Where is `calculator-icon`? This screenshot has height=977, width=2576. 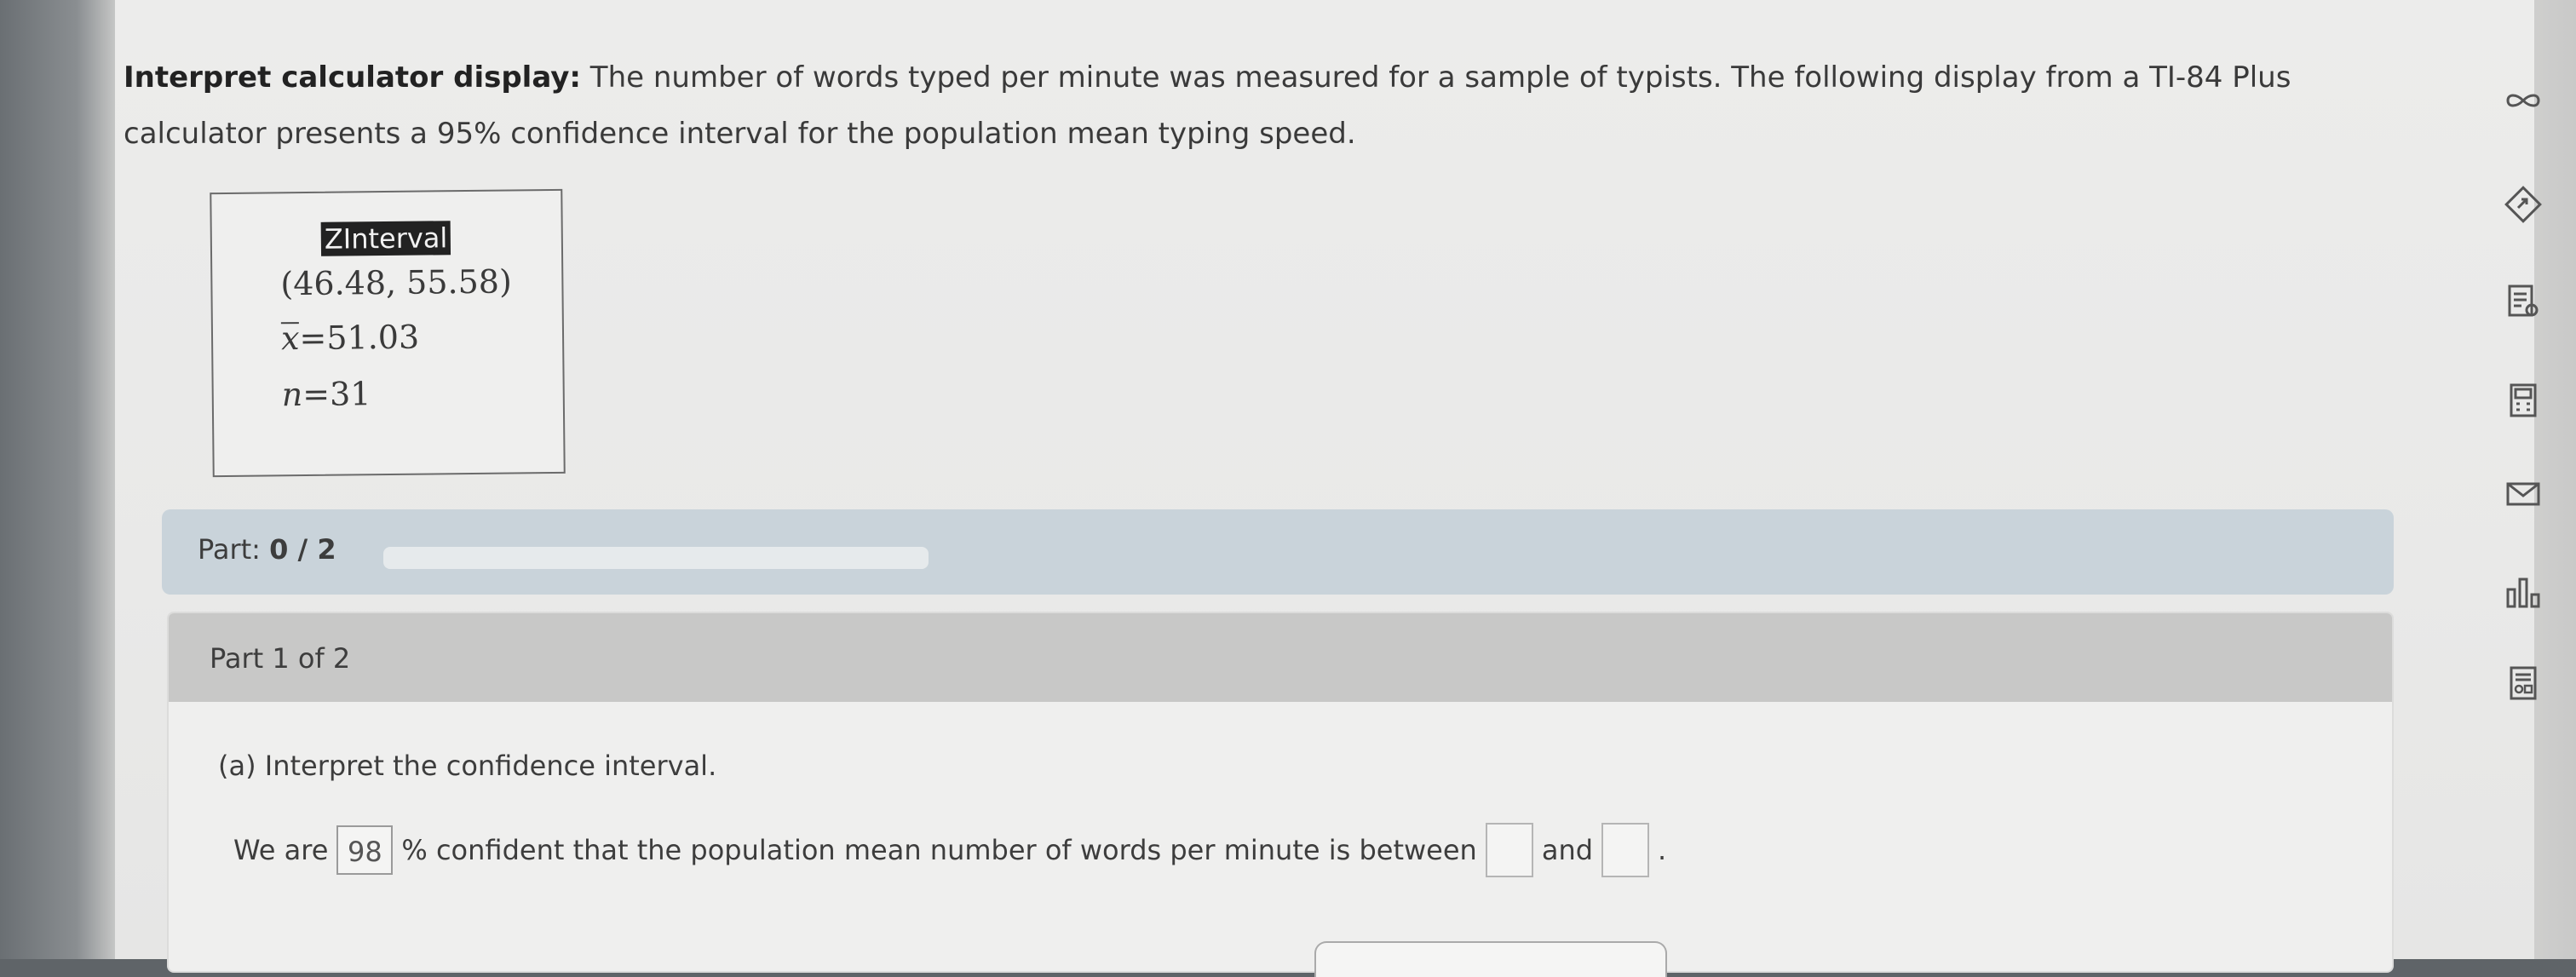 calculator-icon is located at coordinates (2523, 400).